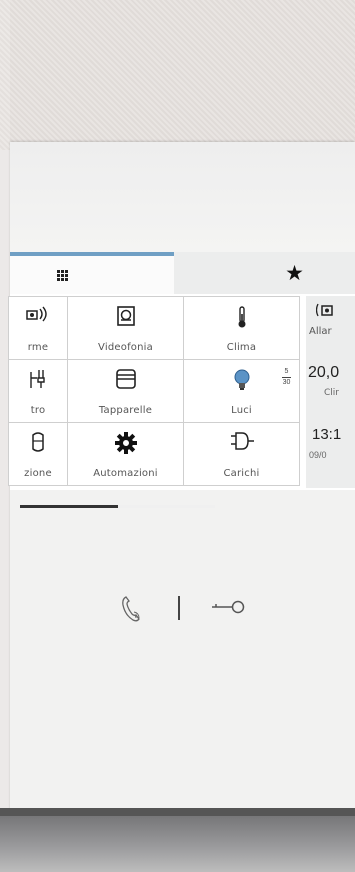 The image size is (355, 872). I want to click on tile-shutters: Tapparelle, so click(125, 391).